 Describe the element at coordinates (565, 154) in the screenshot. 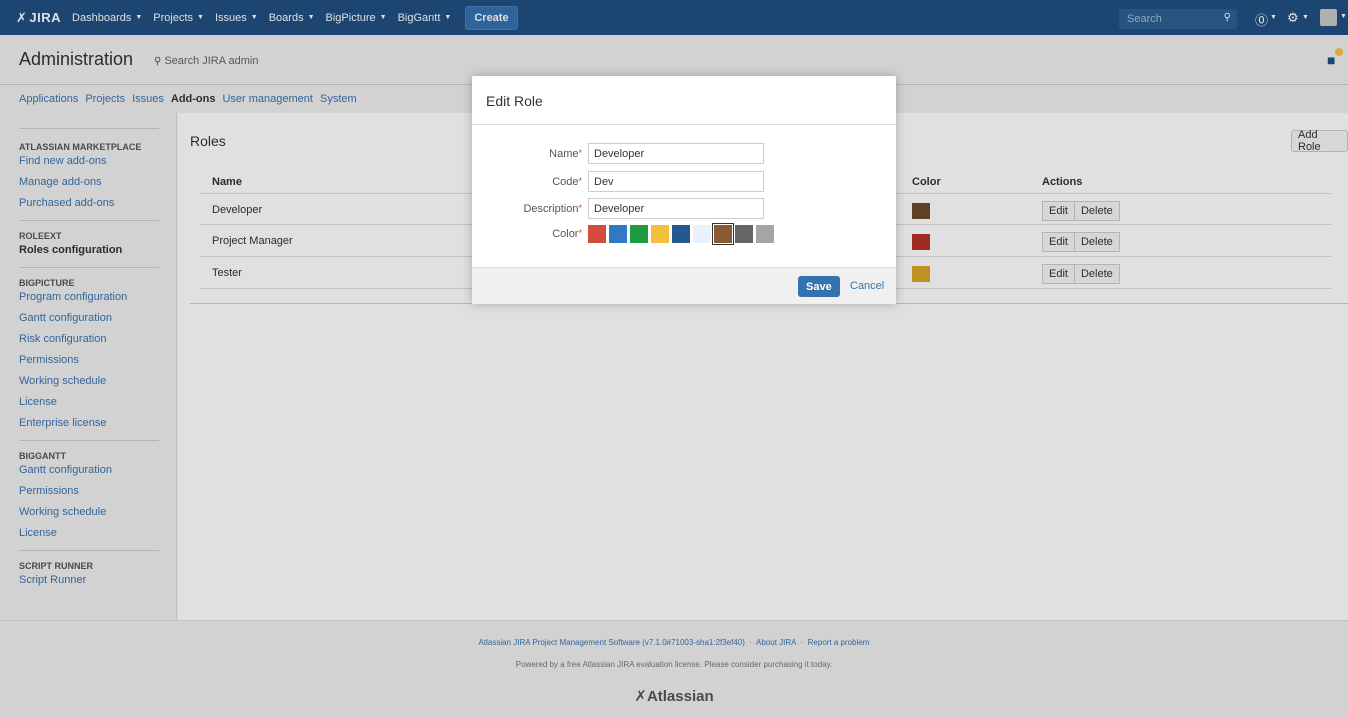

I see `name-label: Name*` at that location.